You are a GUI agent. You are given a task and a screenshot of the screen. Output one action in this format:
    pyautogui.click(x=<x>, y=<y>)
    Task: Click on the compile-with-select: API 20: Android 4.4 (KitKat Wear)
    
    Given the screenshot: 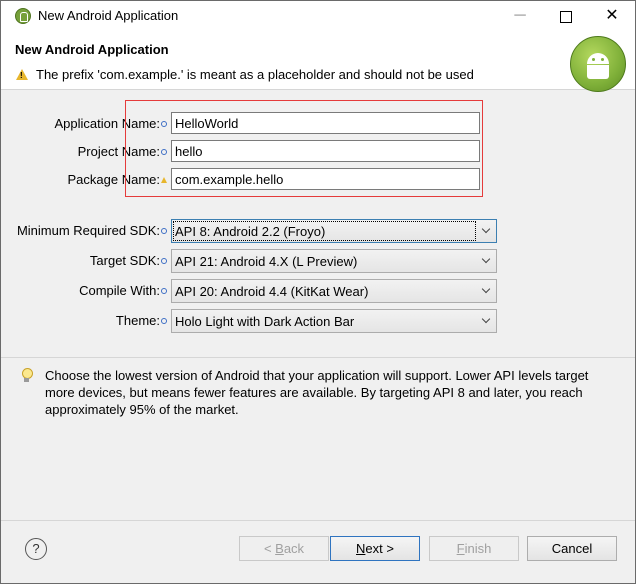 What is the action you would take?
    pyautogui.click(x=334, y=291)
    